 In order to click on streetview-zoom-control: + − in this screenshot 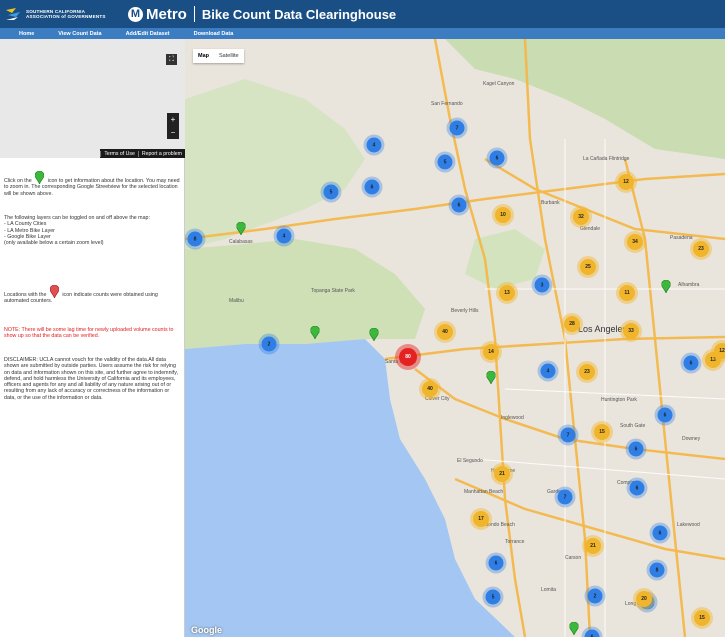, I will do `click(173, 126)`.